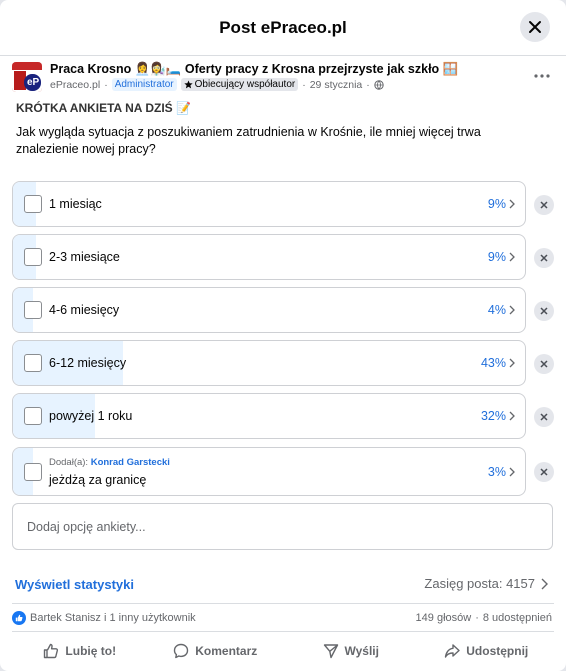 The width and height of the screenshot is (566, 671). Describe the element at coordinates (188, 84) in the screenshot. I see `star-icon` at that location.